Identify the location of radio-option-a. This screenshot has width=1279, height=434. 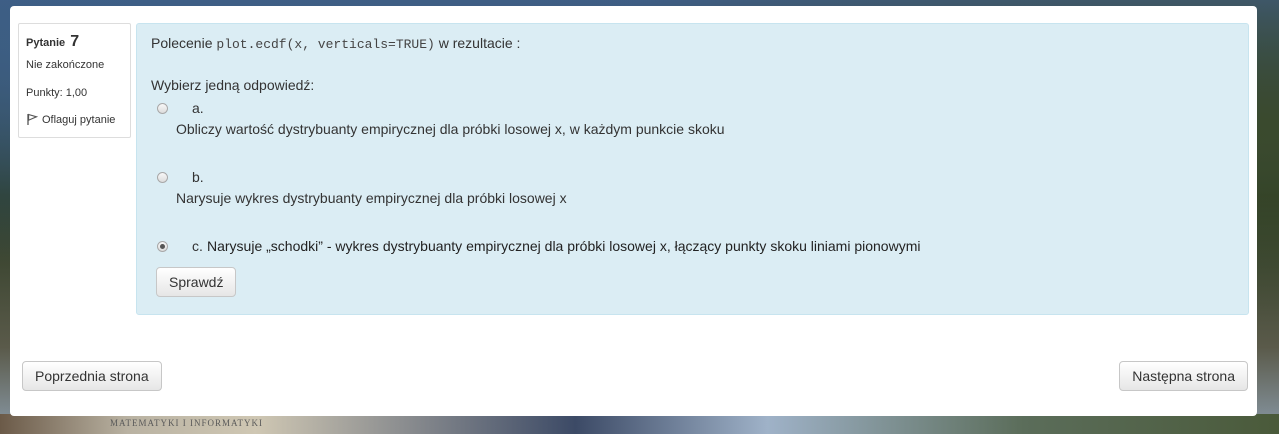
(162, 108).